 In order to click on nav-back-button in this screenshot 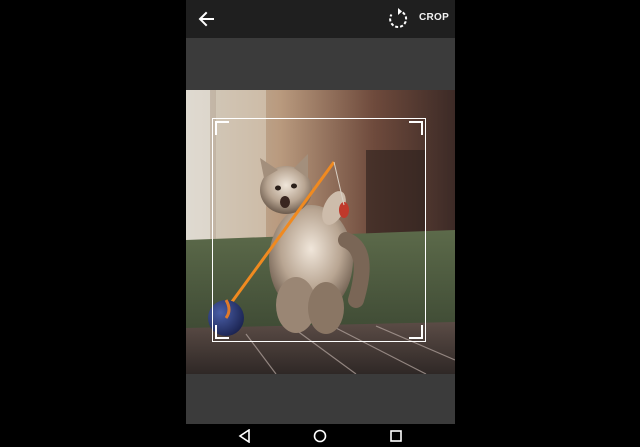, I will do `click(245, 437)`.